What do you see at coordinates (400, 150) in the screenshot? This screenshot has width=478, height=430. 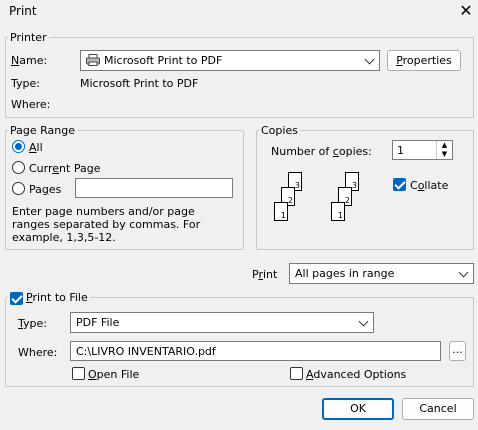 I see `copies-value: 1` at bounding box center [400, 150].